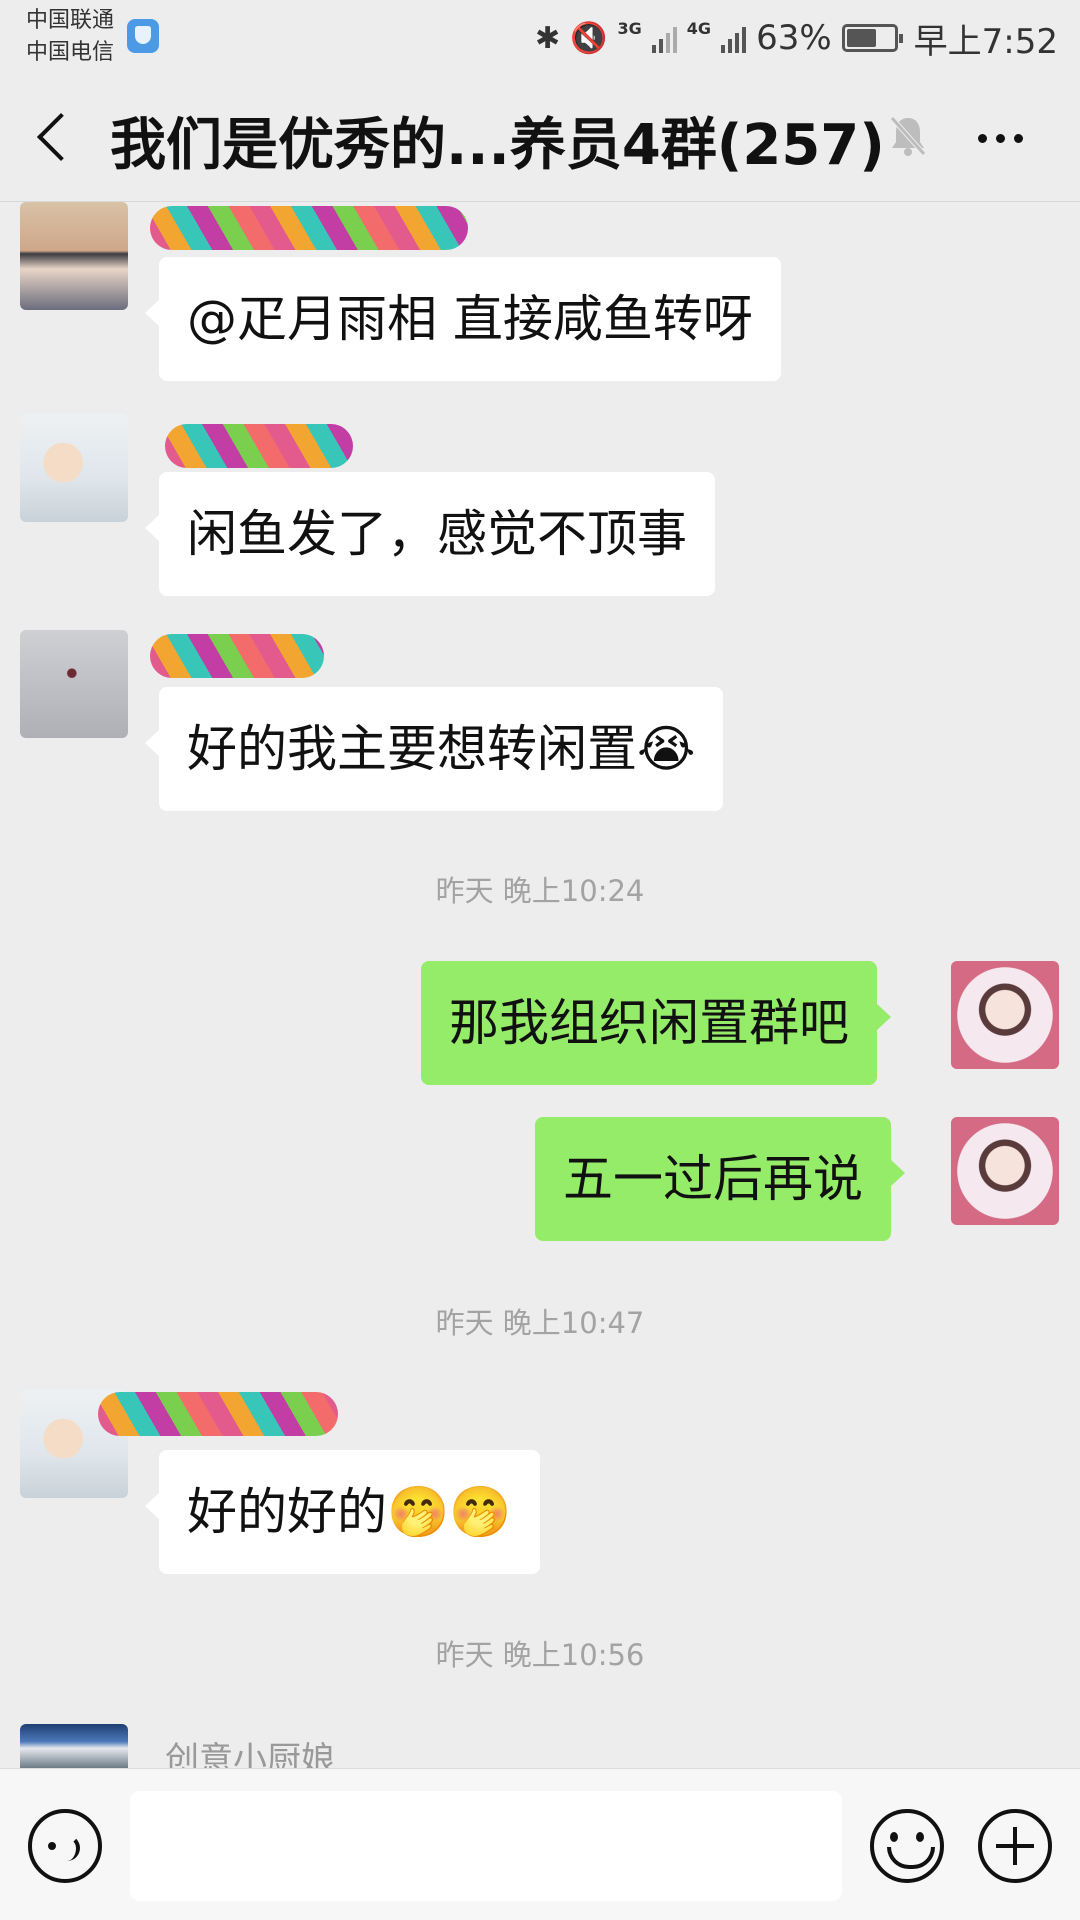  I want to click on message-input, so click(486, 1846).